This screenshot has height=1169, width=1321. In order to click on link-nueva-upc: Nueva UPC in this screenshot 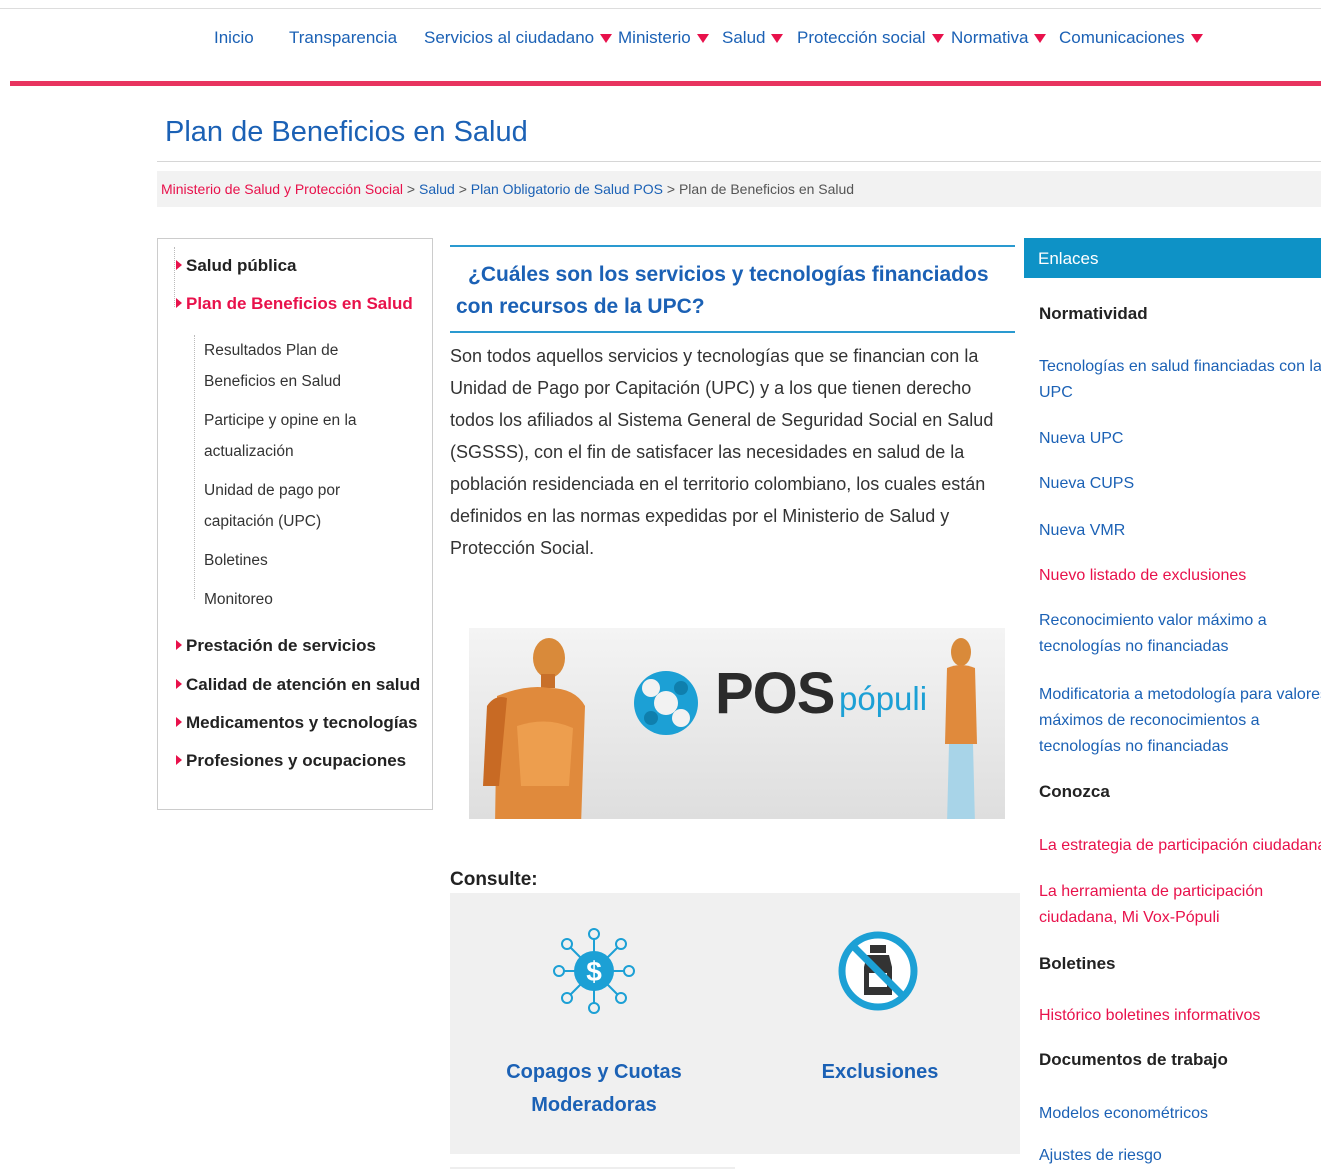, I will do `click(1180, 439)`.